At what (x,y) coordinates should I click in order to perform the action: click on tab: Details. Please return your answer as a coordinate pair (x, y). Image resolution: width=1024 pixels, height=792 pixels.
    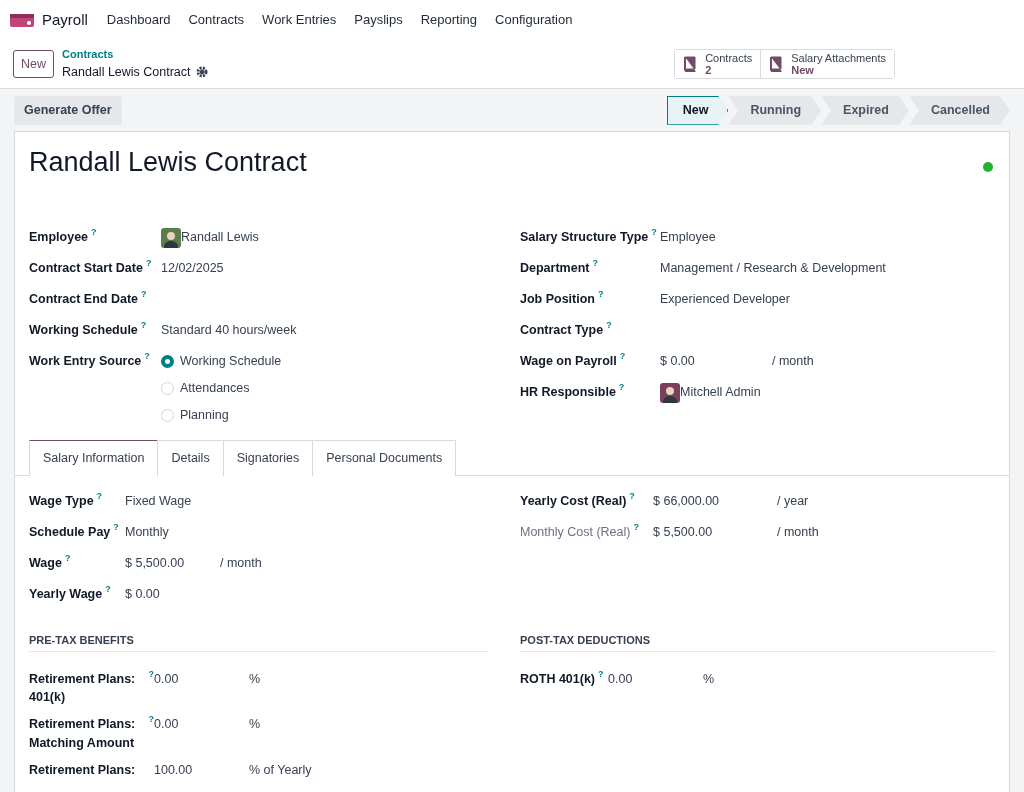
    Looking at the image, I should click on (190, 458).